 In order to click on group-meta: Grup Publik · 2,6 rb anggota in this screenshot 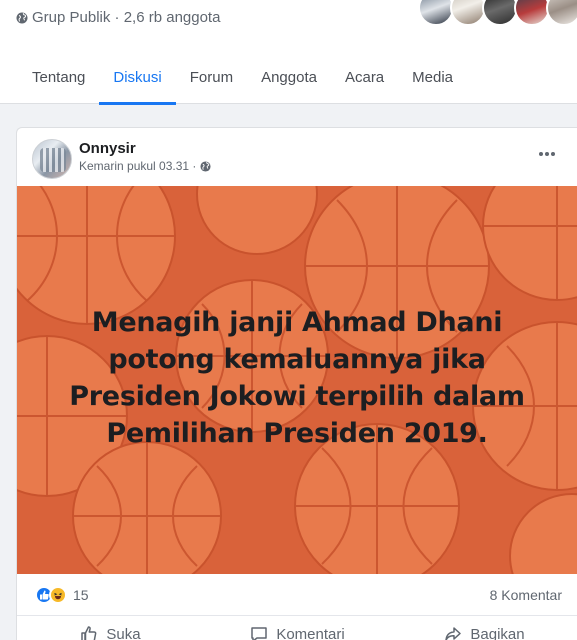, I will do `click(118, 17)`.